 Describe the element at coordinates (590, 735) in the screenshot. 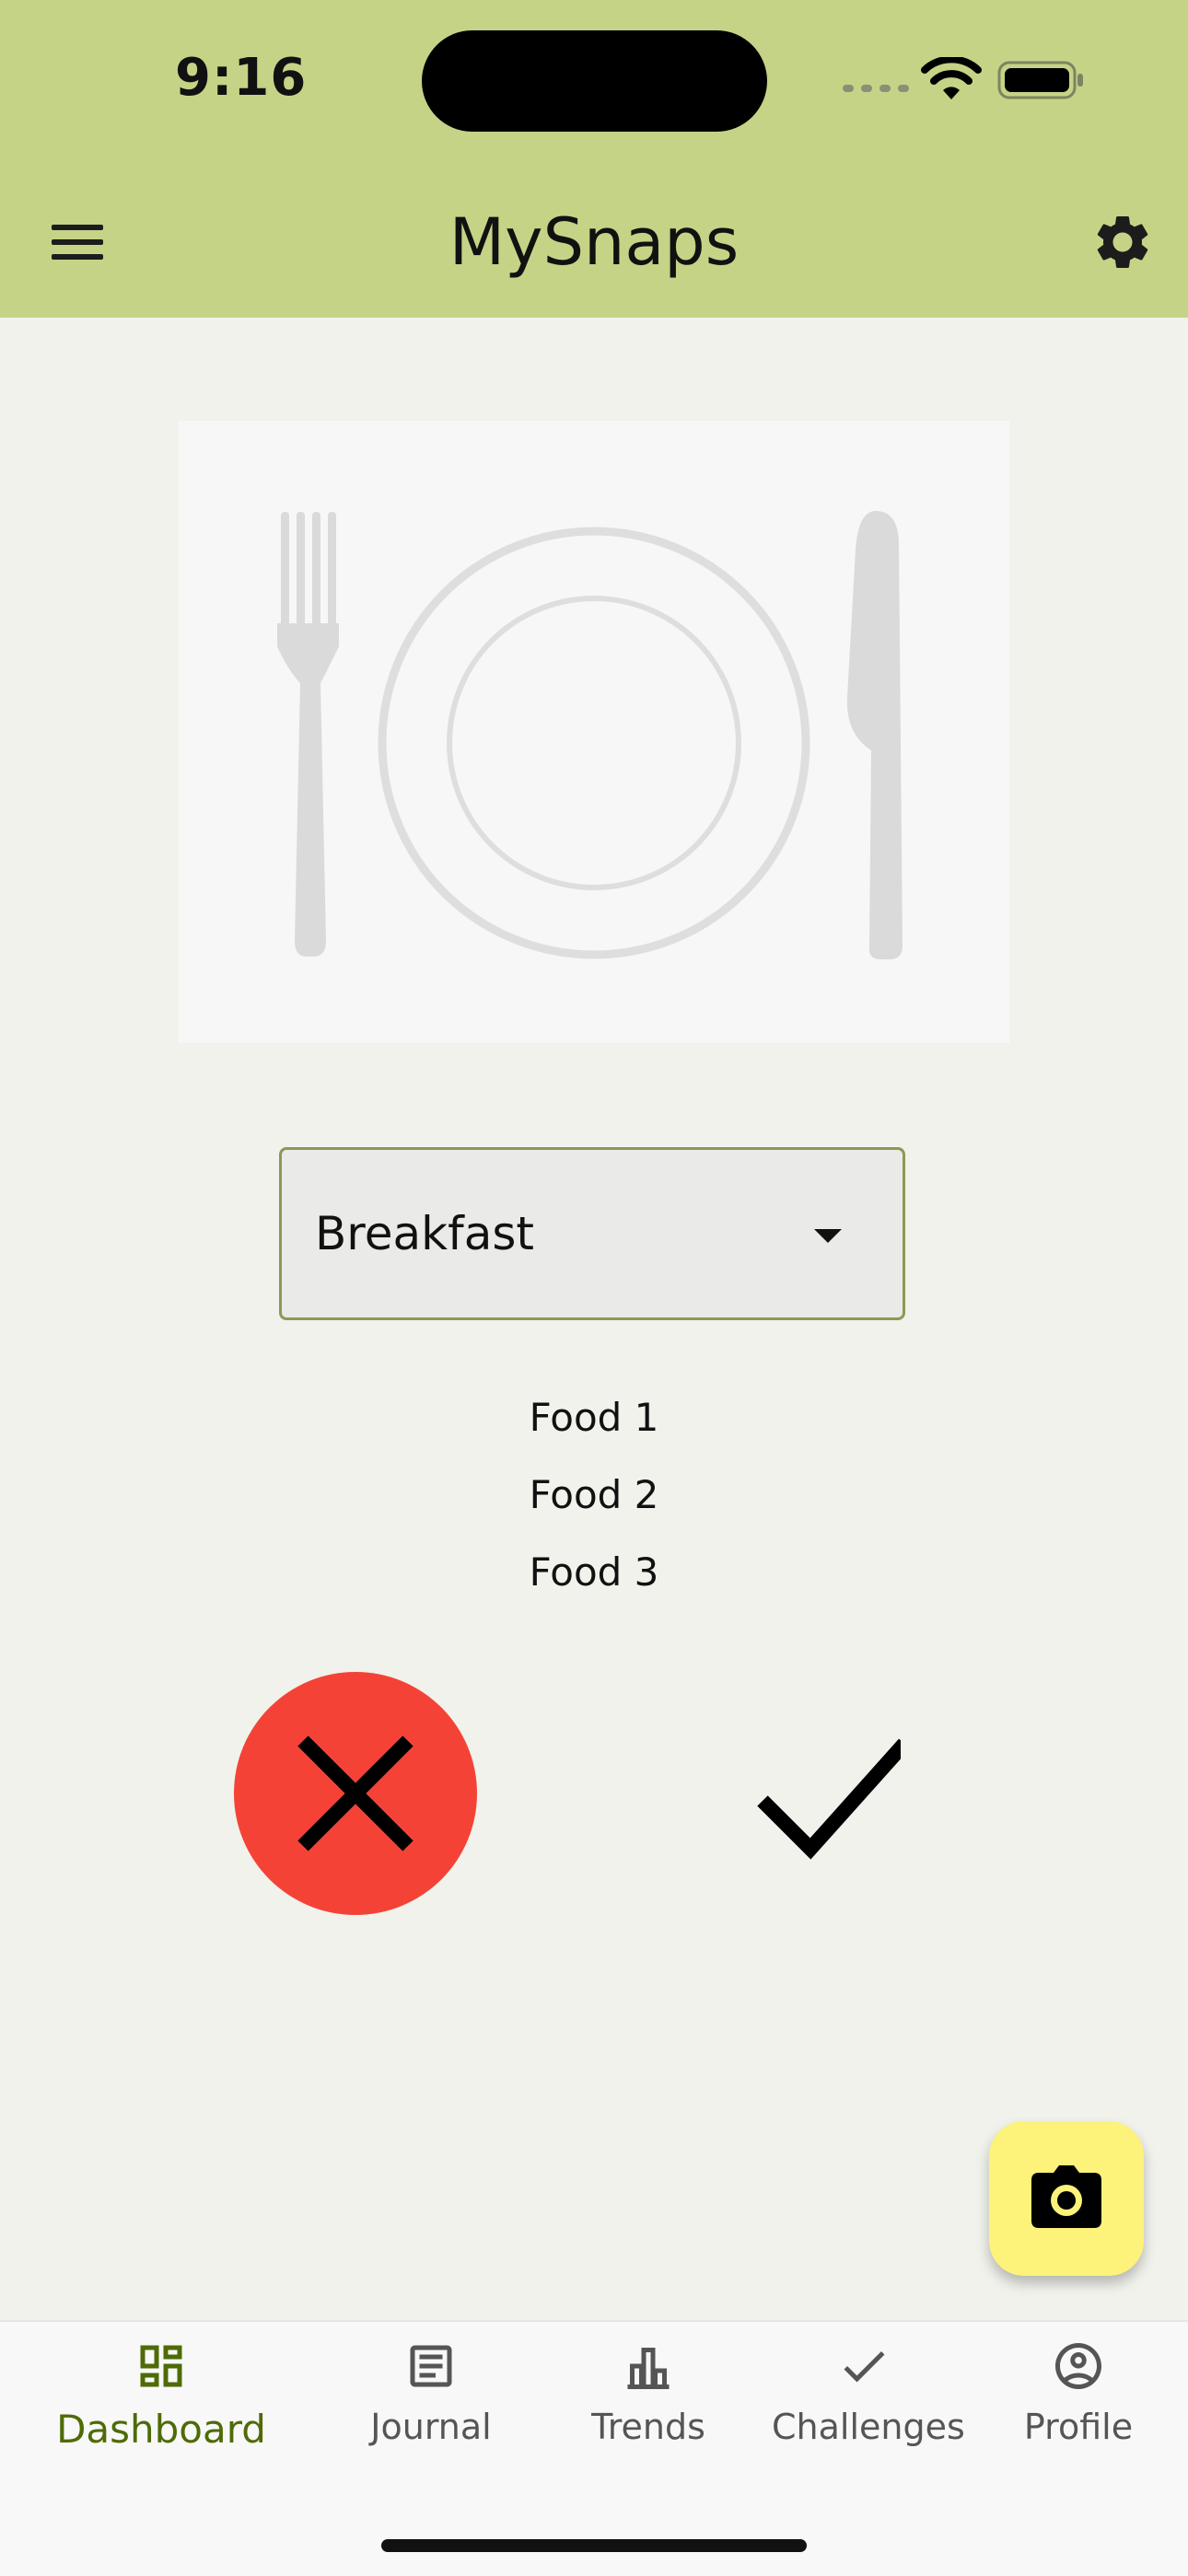

I see `plate-fork-knife-icon` at that location.